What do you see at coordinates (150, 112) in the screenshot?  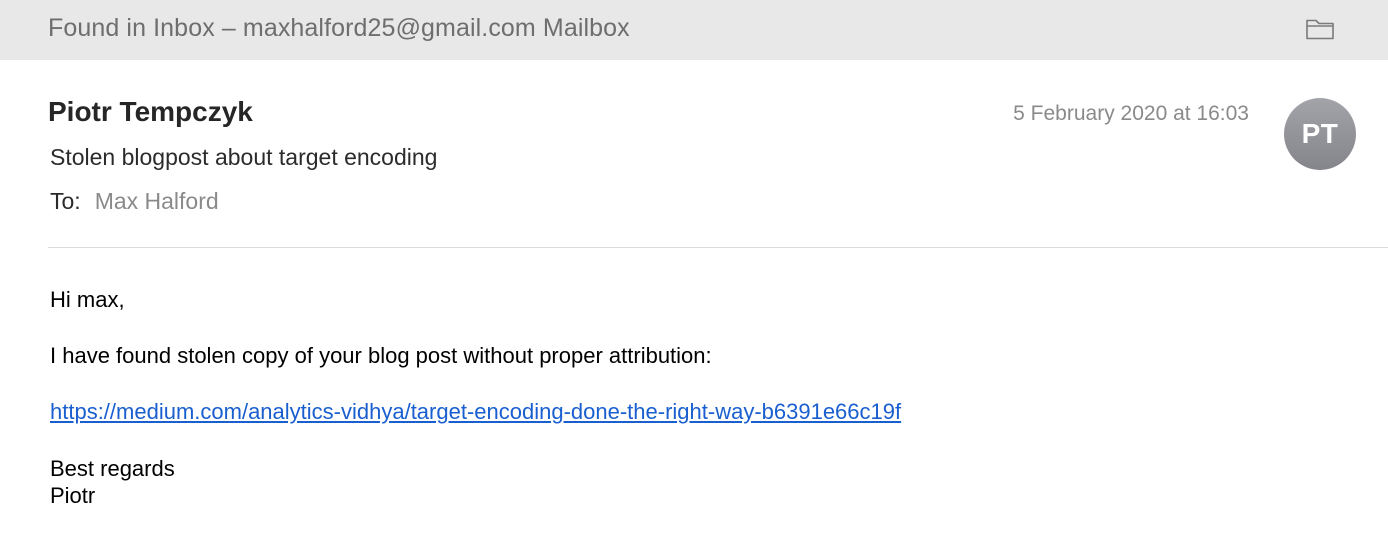 I see `sender-name: Piotr Tempczyk` at bounding box center [150, 112].